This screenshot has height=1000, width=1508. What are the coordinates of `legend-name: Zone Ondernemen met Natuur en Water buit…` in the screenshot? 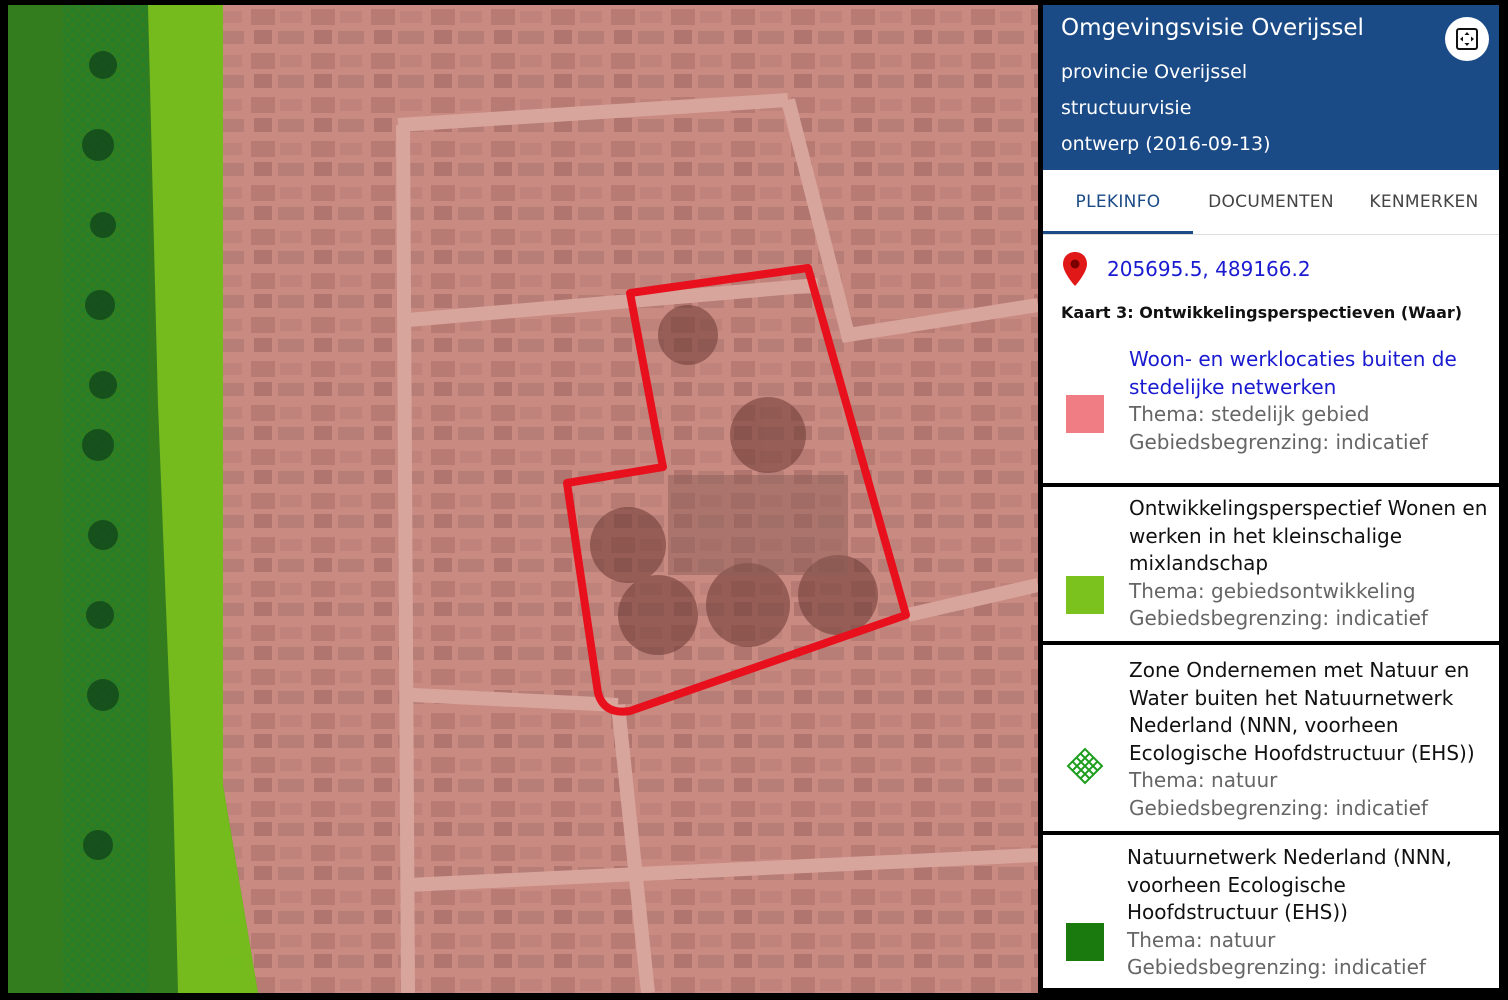 It's located at (1302, 711).